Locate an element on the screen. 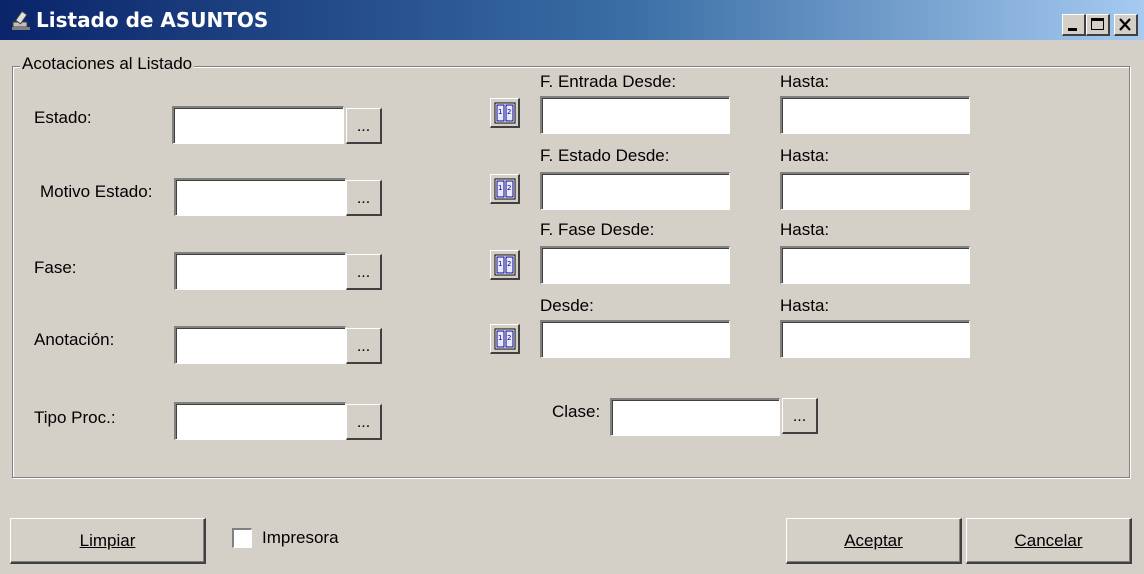 The width and height of the screenshot is (1144, 574). minimize-button is located at coordinates (1074, 25).